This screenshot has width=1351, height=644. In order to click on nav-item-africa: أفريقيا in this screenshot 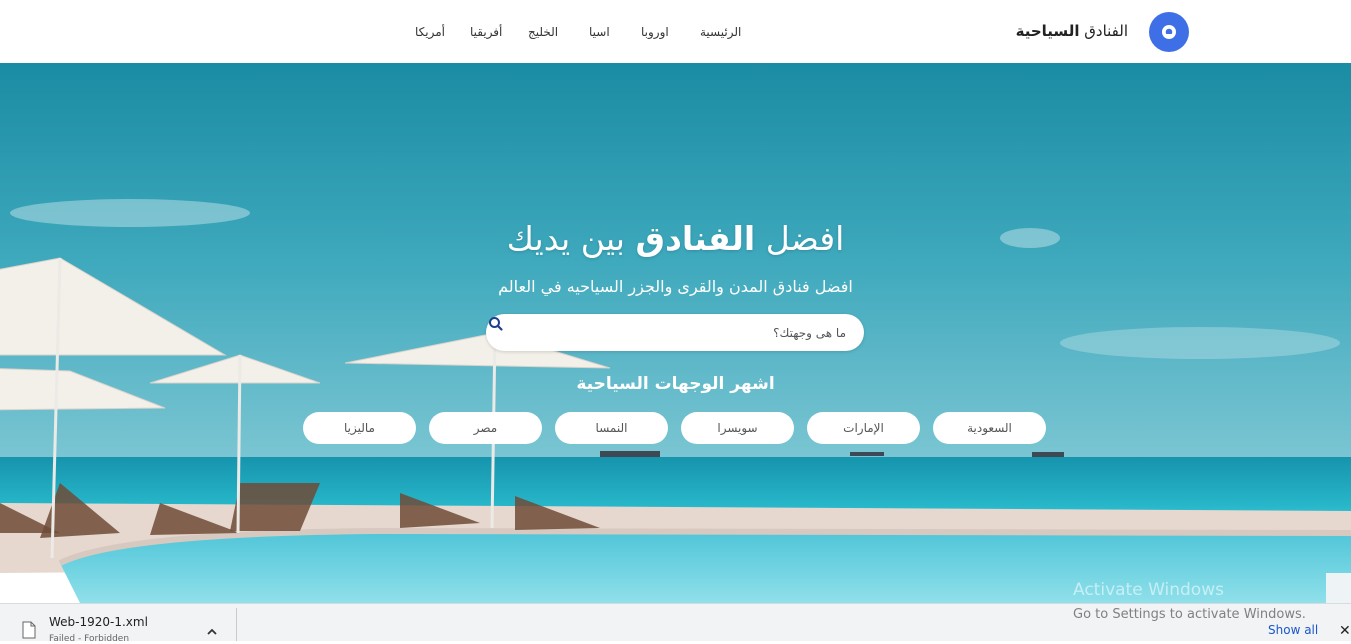, I will do `click(486, 32)`.